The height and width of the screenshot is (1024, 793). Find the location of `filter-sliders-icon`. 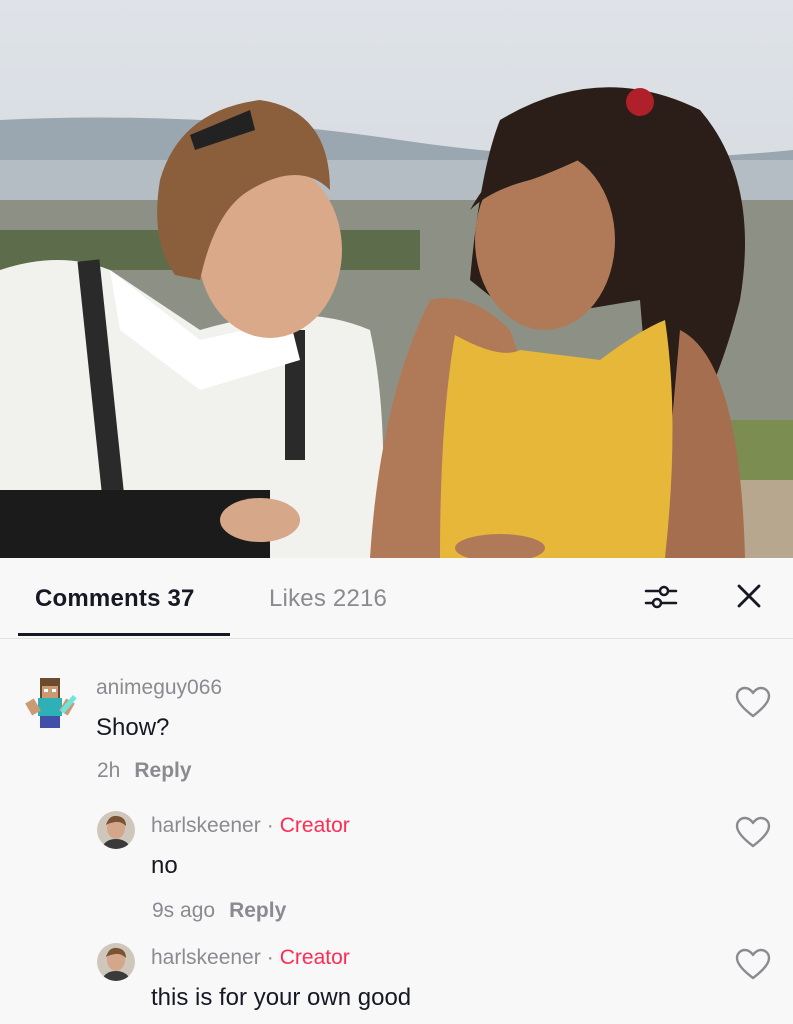

filter-sliders-icon is located at coordinates (661, 597).